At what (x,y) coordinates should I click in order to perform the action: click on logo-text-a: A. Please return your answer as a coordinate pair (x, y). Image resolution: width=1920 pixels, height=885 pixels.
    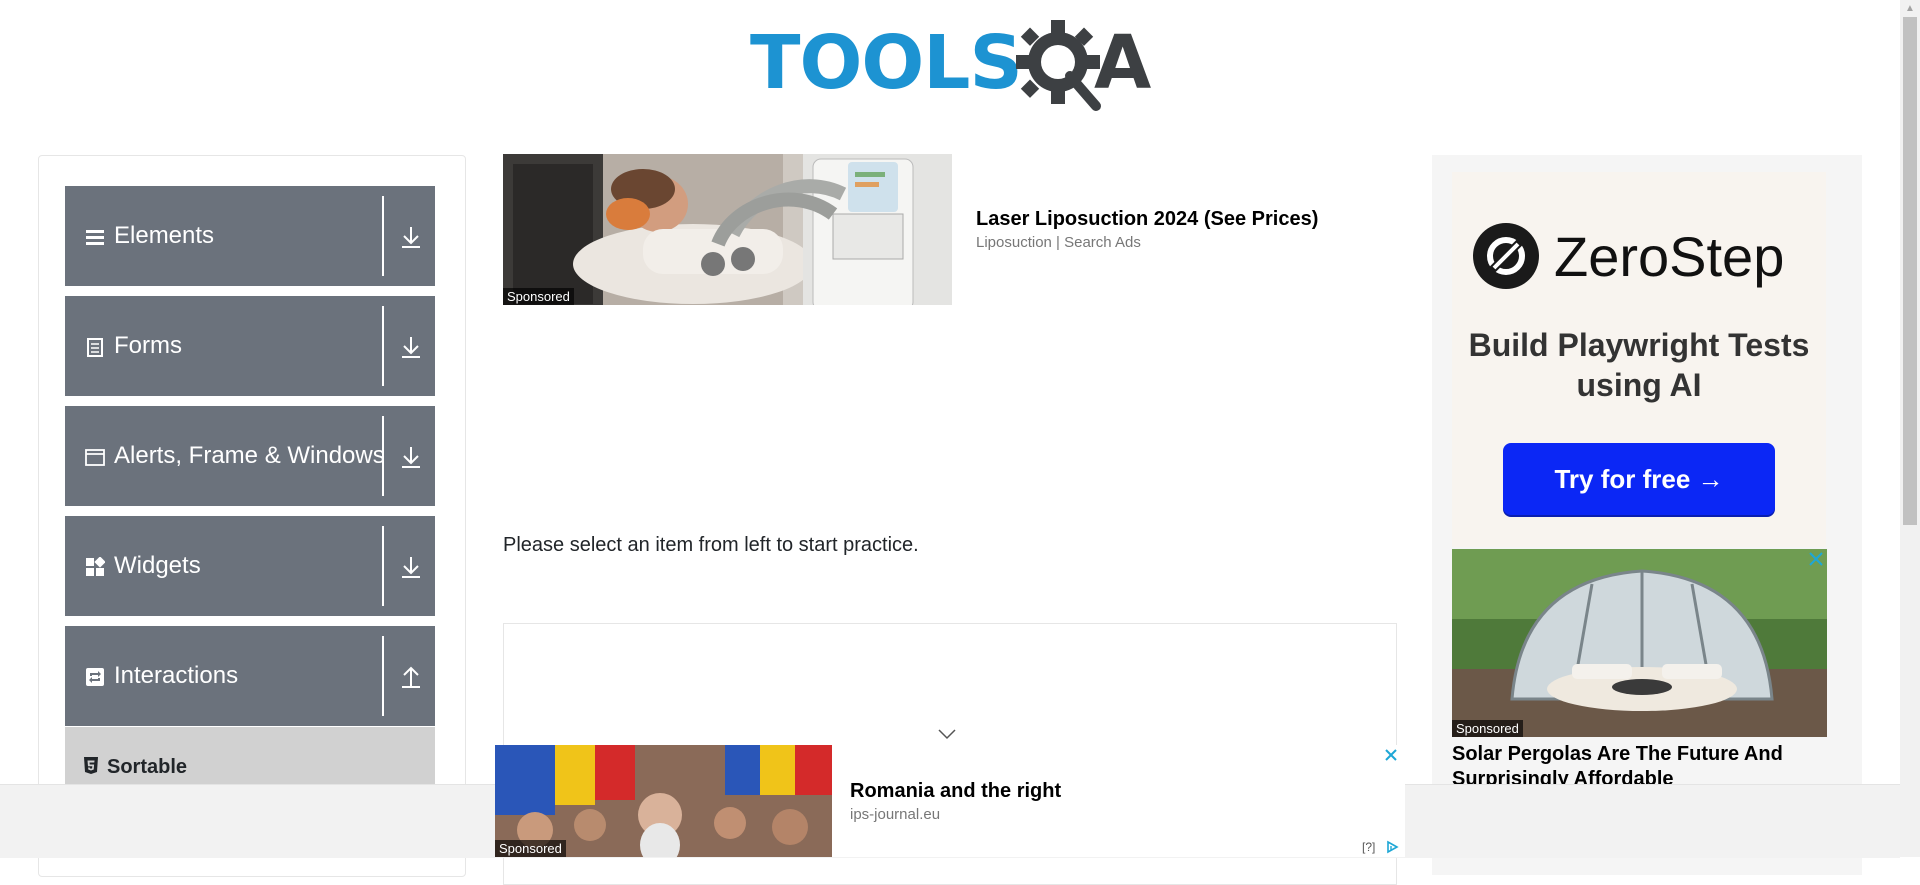
    Looking at the image, I should click on (1123, 63).